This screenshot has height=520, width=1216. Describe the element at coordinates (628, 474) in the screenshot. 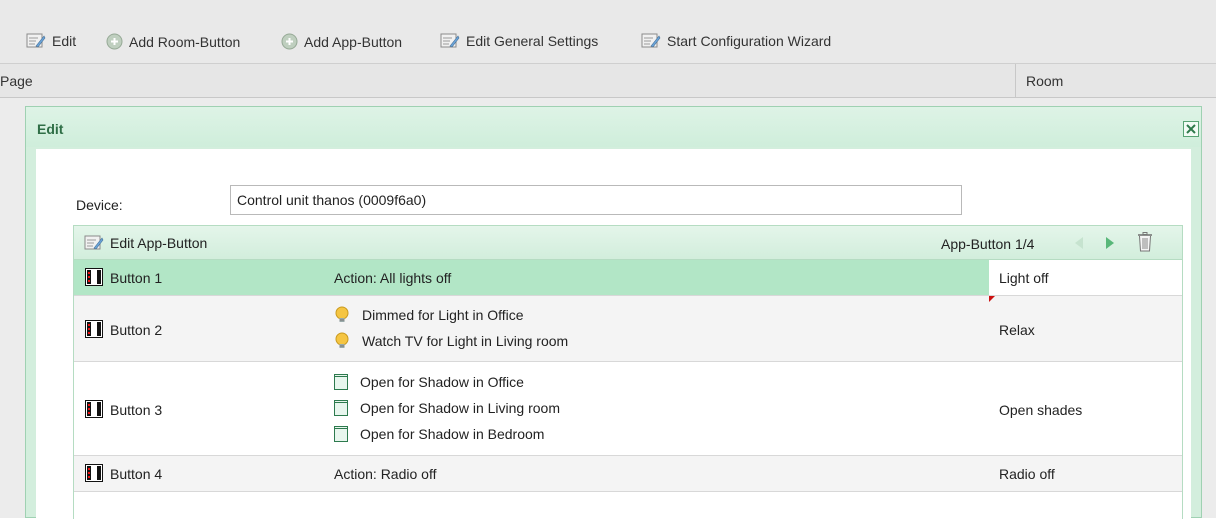

I see `table-row: Button 4 Action: Radio off Radio off` at that location.